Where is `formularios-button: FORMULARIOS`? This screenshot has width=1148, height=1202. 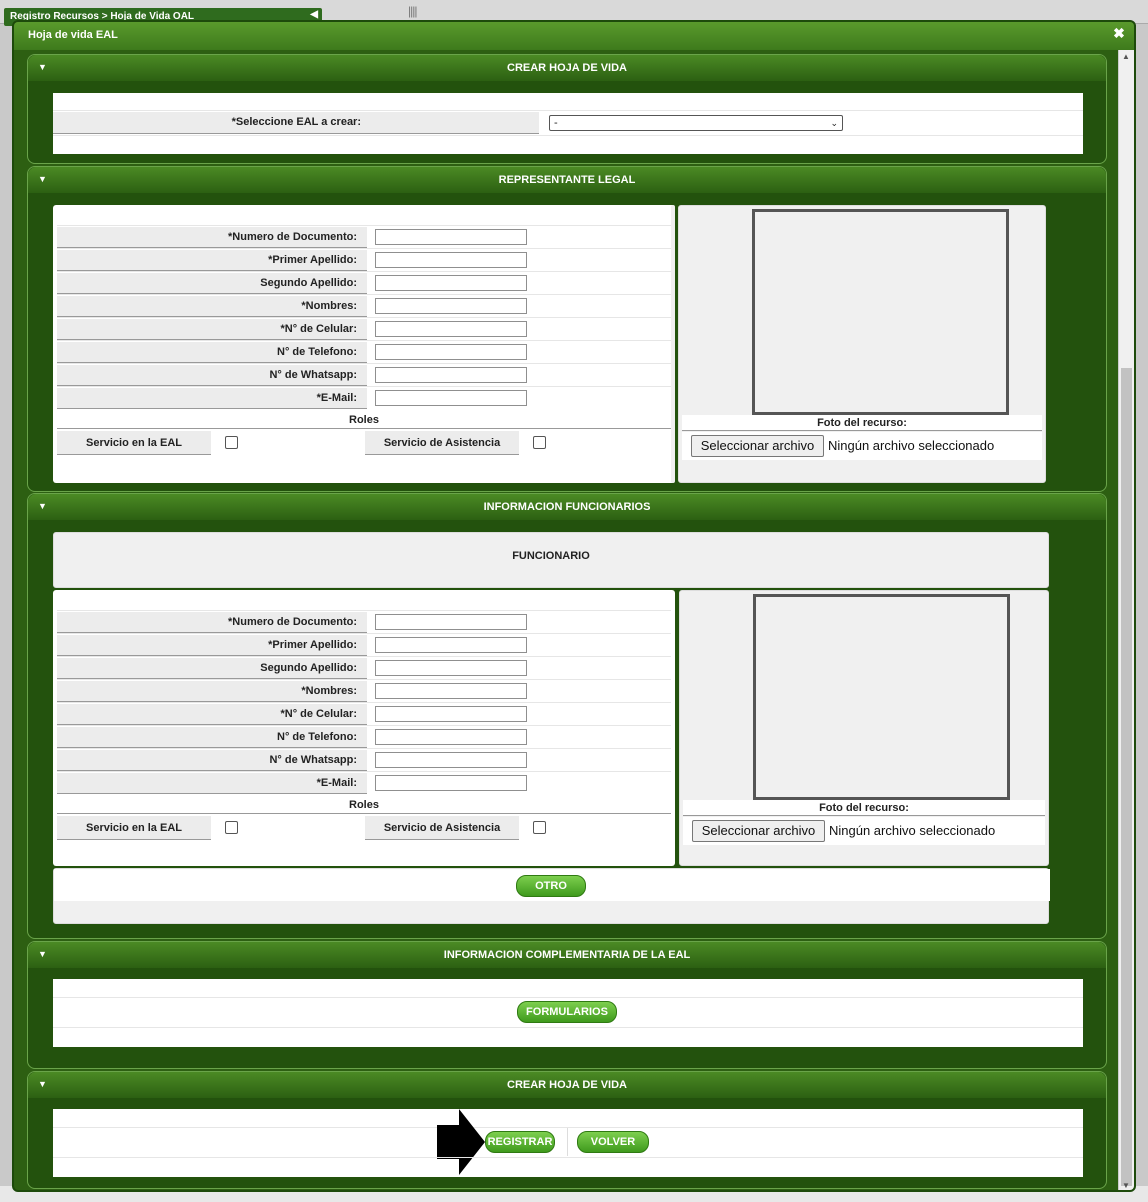
formularios-button: FORMULARIOS is located at coordinates (567, 1012).